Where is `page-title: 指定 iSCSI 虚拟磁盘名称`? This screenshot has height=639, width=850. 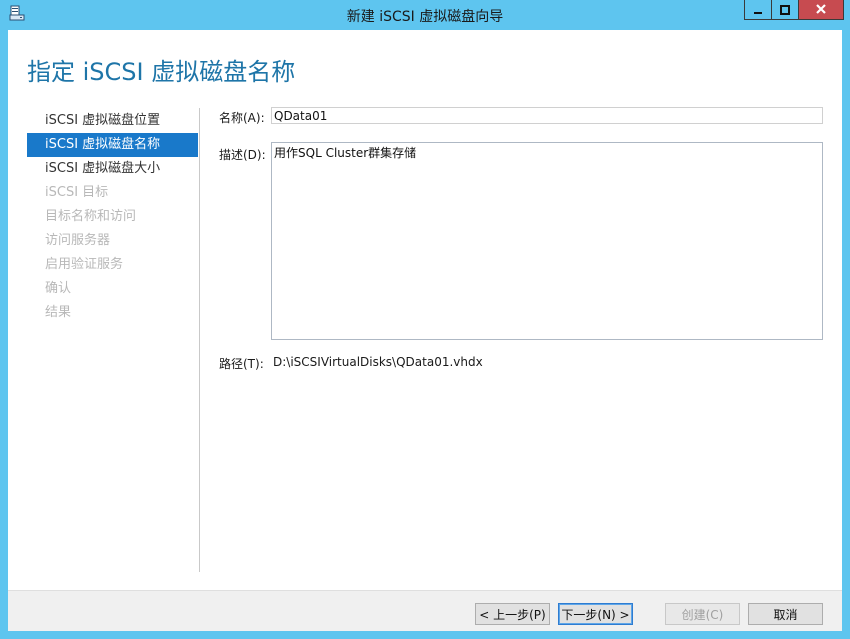 page-title: 指定 iSCSI 虚拟磁盘名称 is located at coordinates (161, 72).